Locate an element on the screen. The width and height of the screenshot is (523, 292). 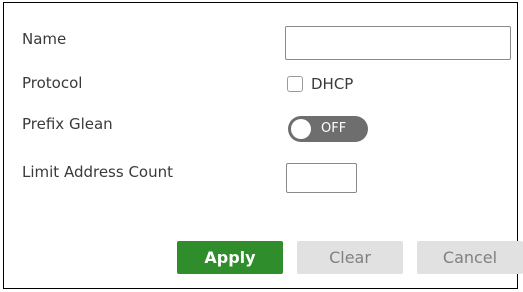
dhcp-checkbox is located at coordinates (295, 84).